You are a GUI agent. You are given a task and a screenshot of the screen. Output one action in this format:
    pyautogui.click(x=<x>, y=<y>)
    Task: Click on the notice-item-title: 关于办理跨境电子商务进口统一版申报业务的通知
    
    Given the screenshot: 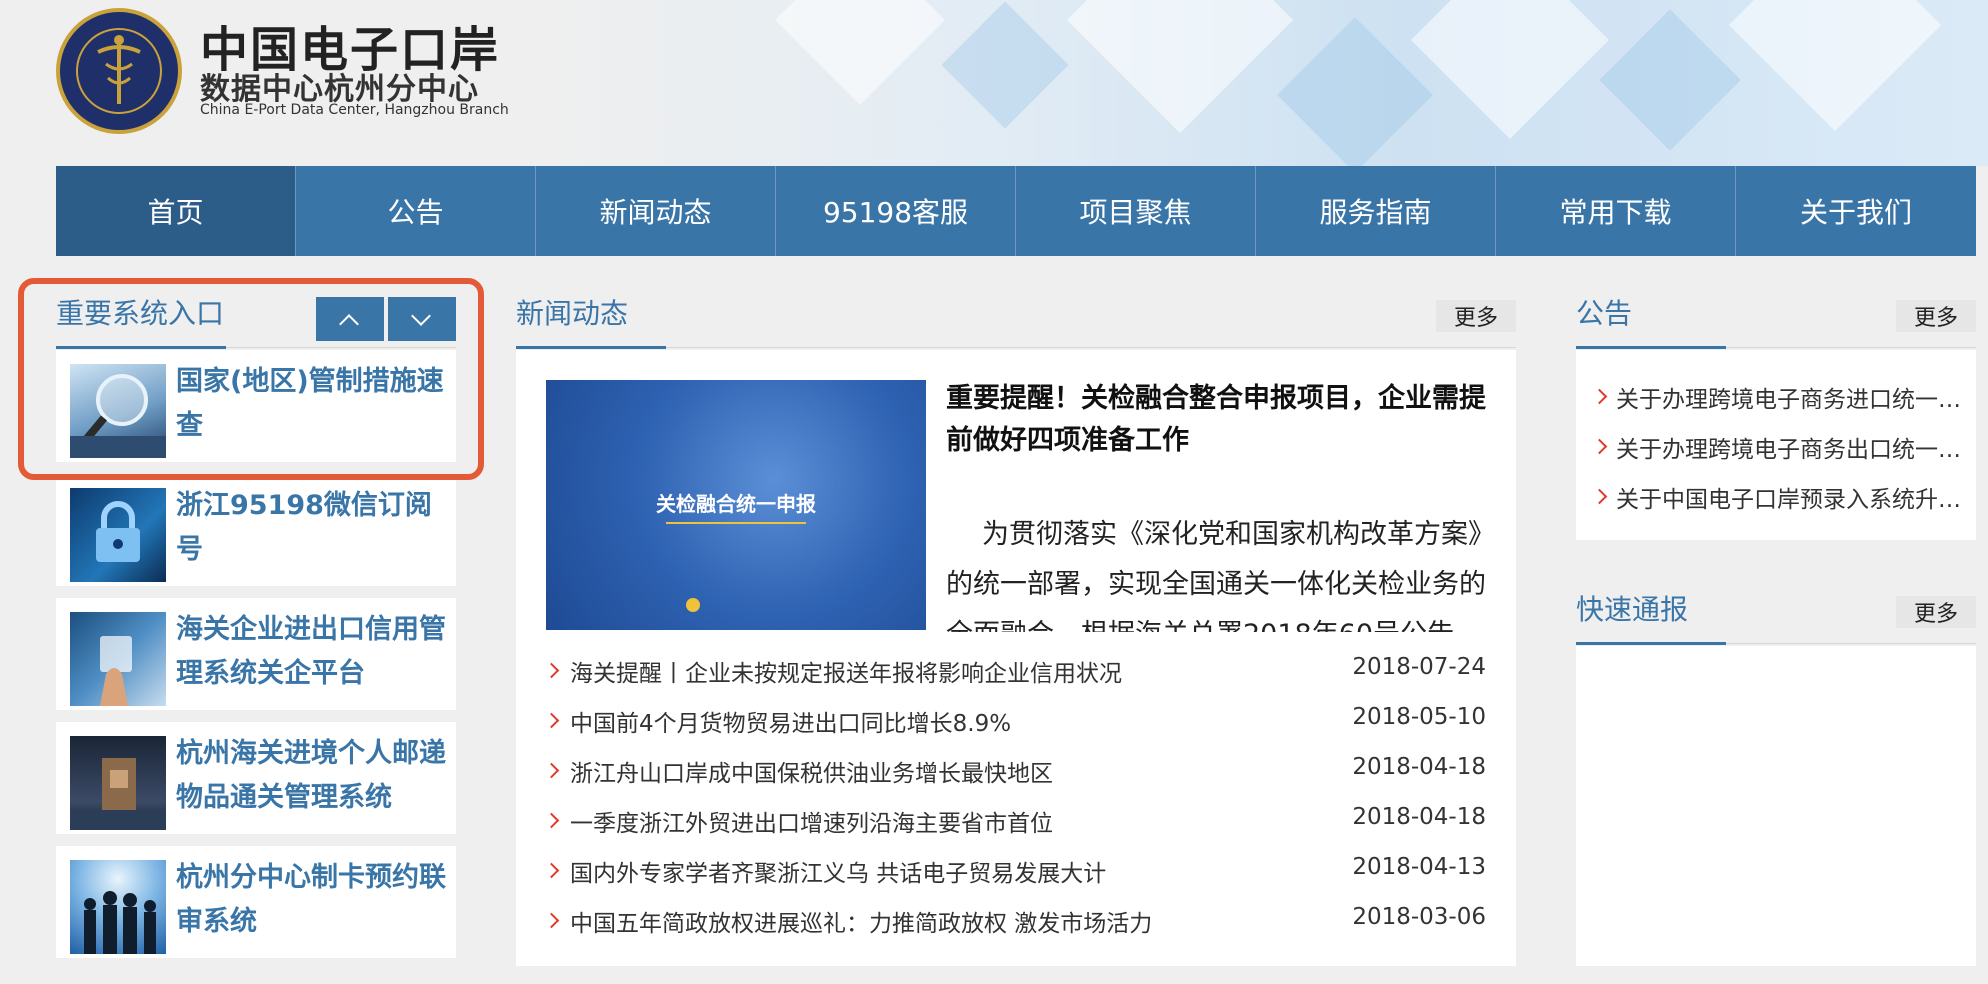 What is the action you would take?
    pyautogui.click(x=1790, y=400)
    